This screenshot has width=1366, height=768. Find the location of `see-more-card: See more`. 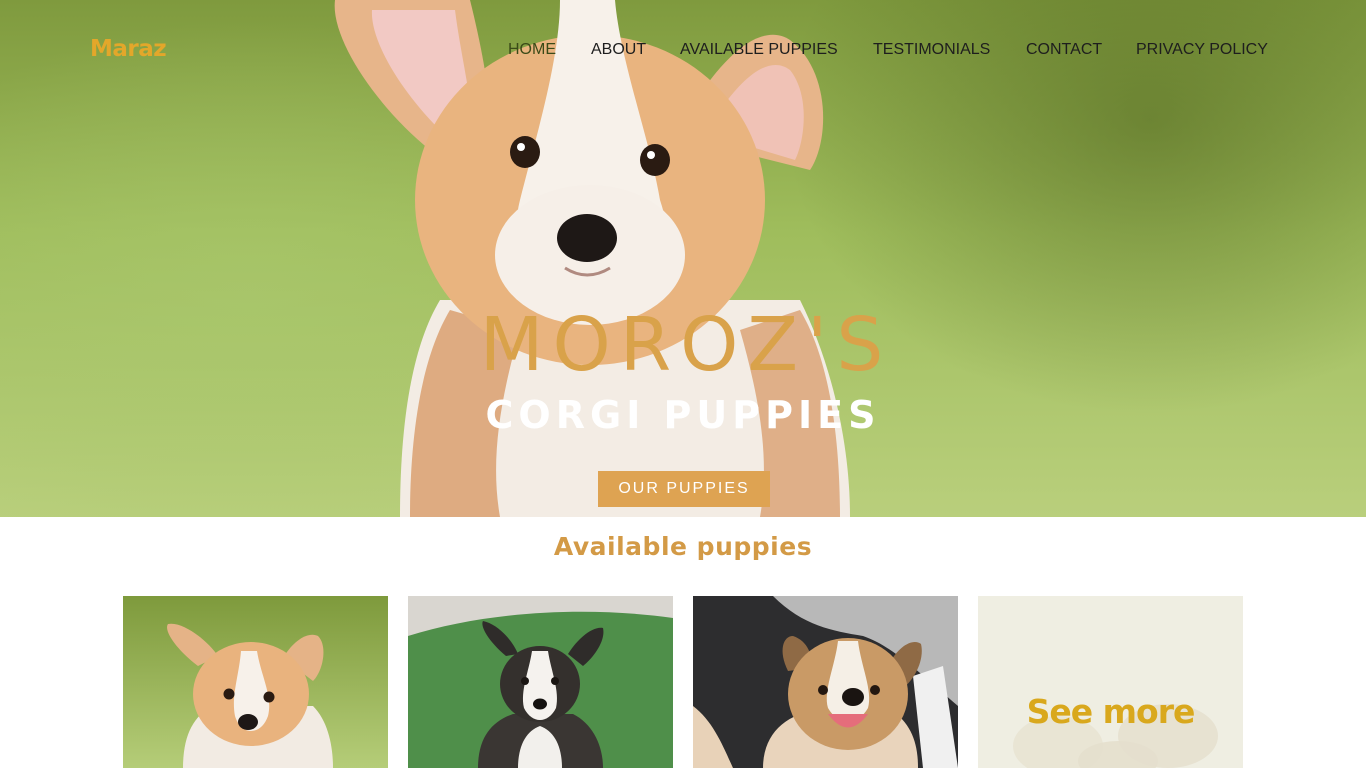

see-more-card: See more is located at coordinates (1110, 682).